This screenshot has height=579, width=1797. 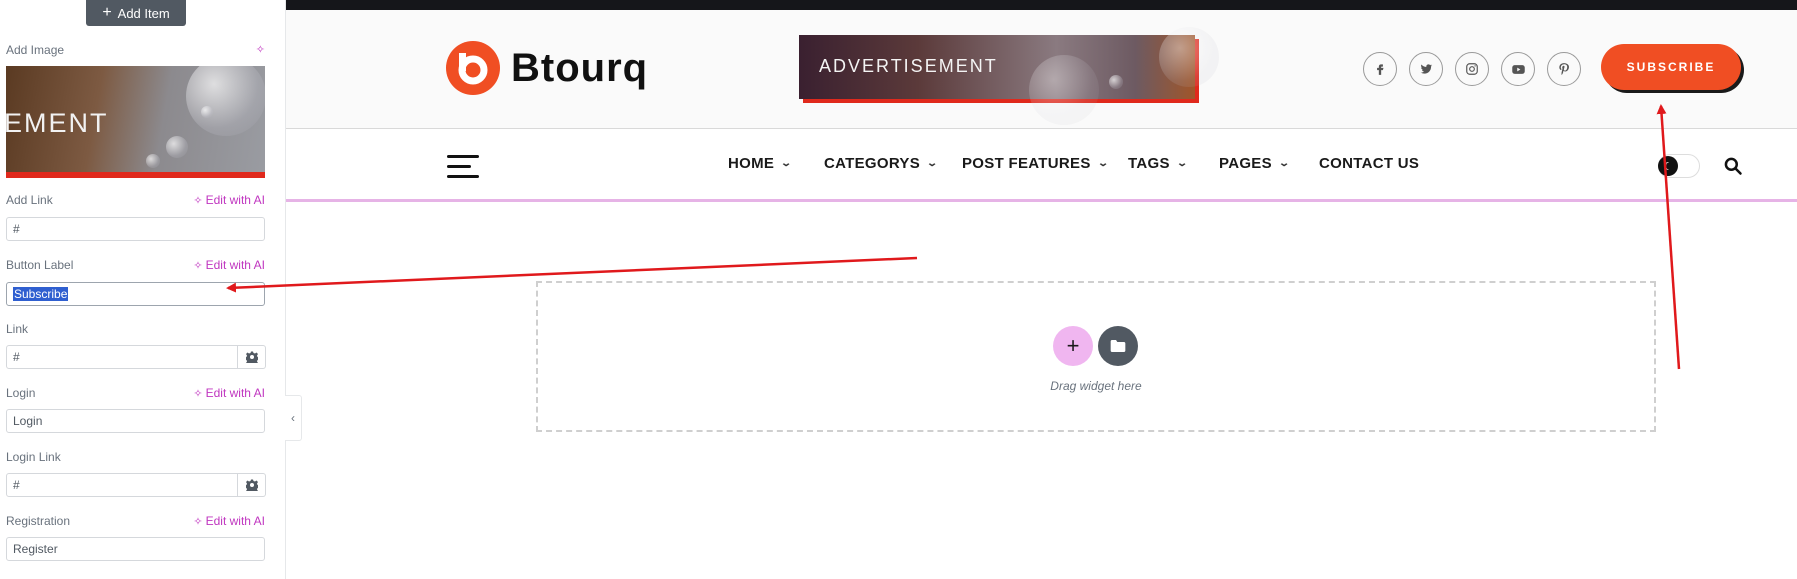 I want to click on login-link-label: Login Link, so click(x=33, y=457).